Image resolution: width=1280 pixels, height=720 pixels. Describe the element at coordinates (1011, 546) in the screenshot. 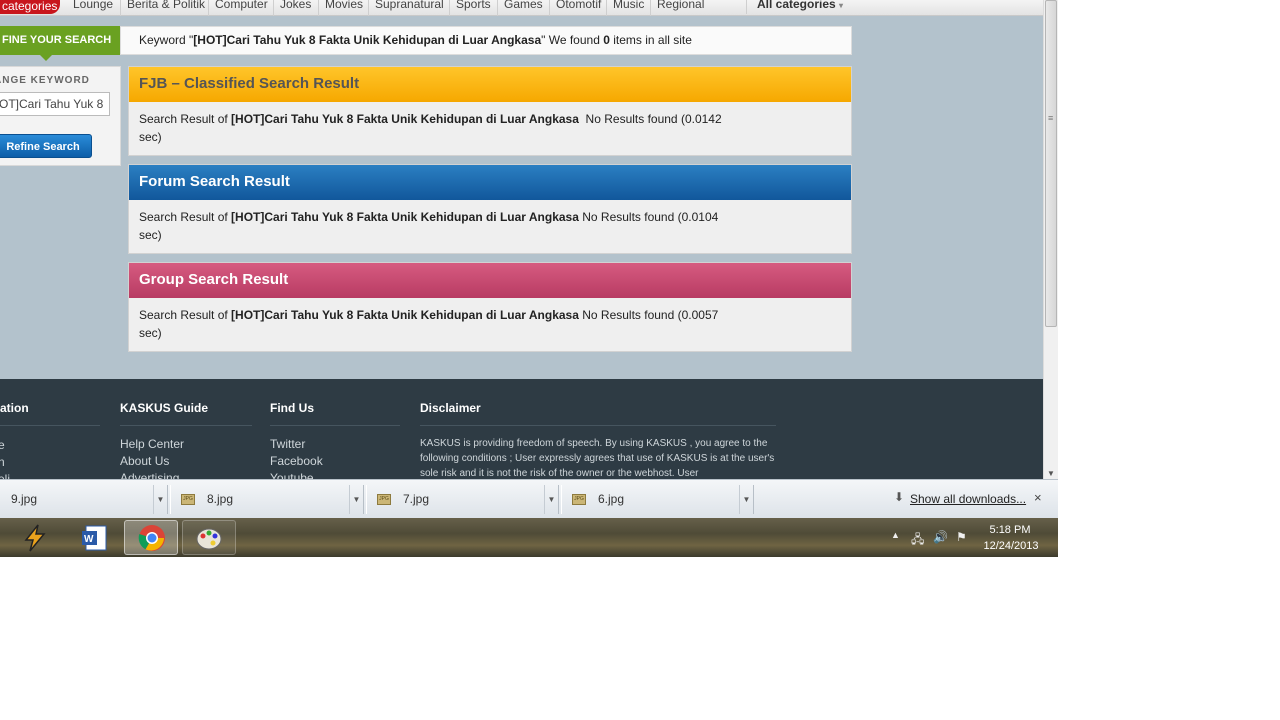

I see `clock-date: 12/24/2013` at that location.